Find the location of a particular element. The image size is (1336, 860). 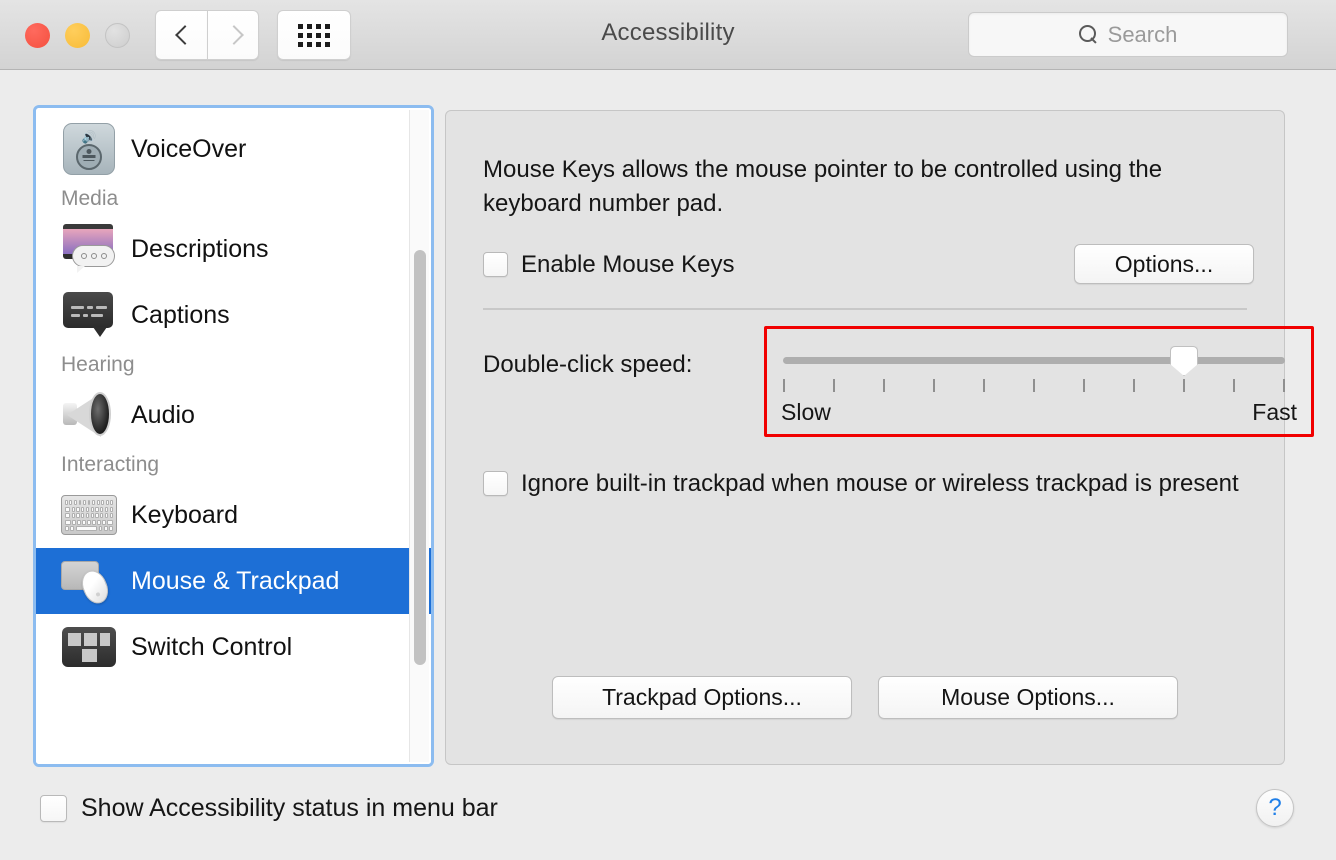

double-click-speed-slider-thumb is located at coordinates (1184, 361).